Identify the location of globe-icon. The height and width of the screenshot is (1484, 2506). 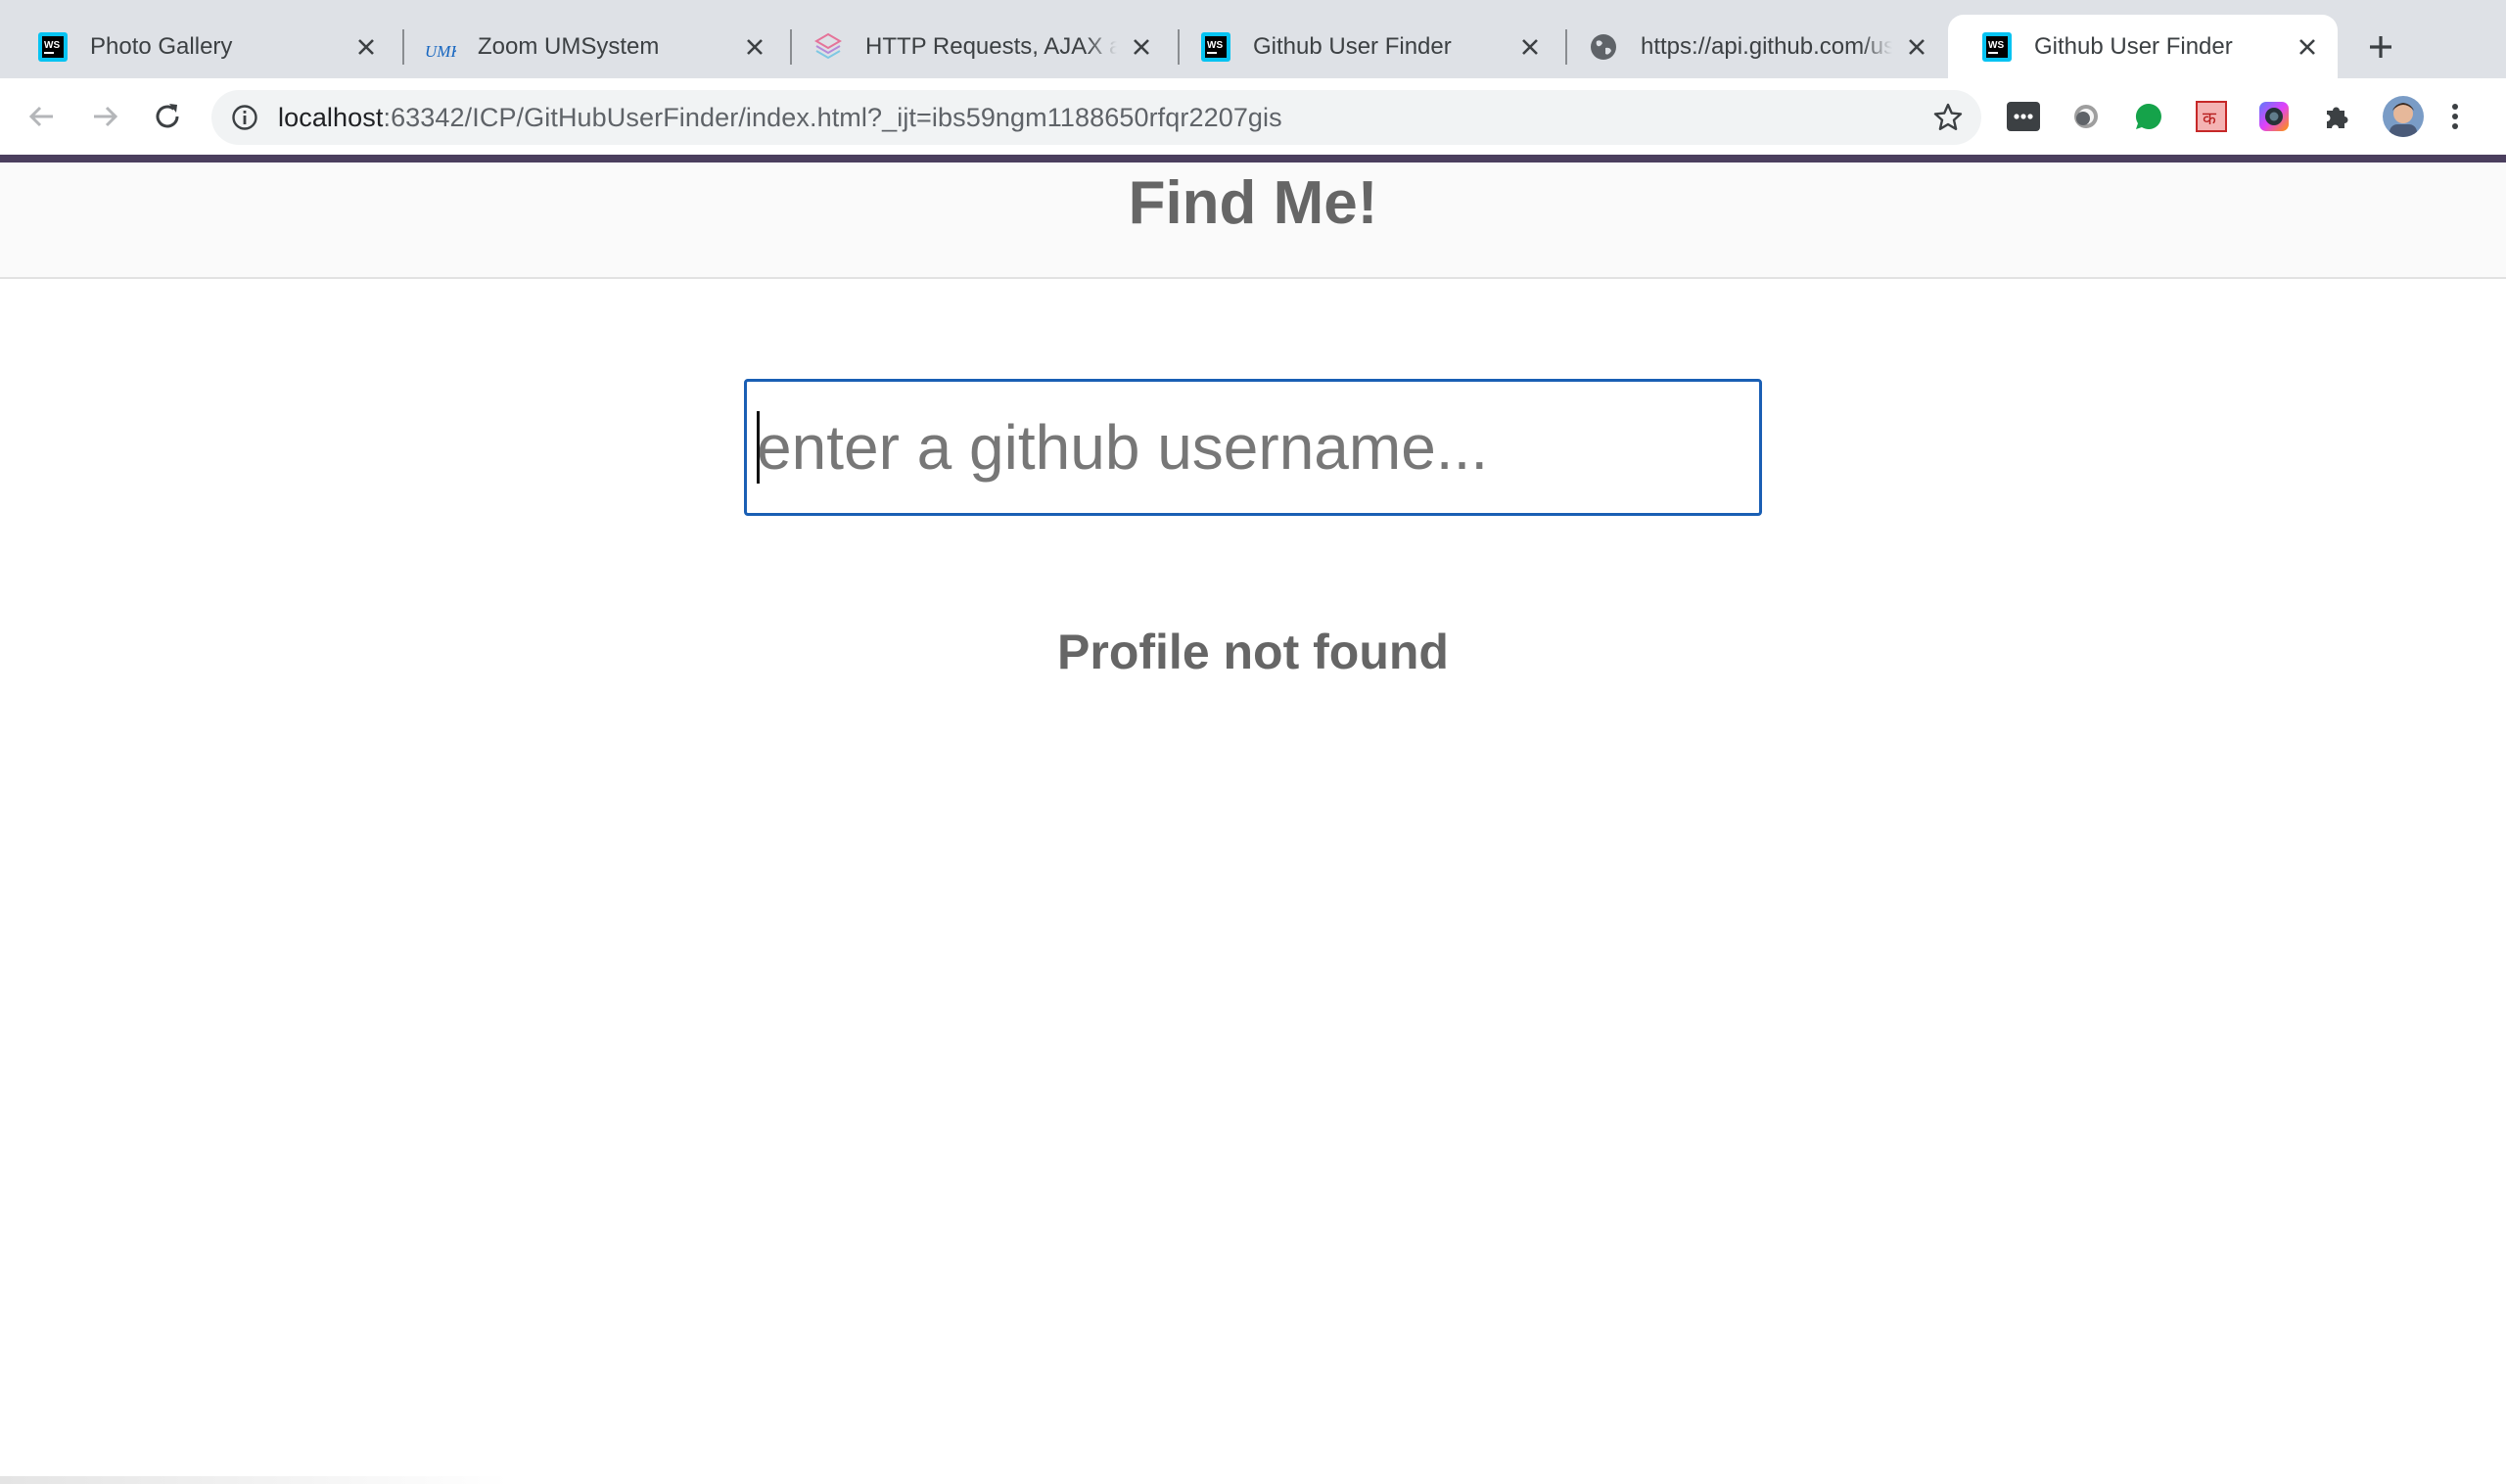
(1603, 47).